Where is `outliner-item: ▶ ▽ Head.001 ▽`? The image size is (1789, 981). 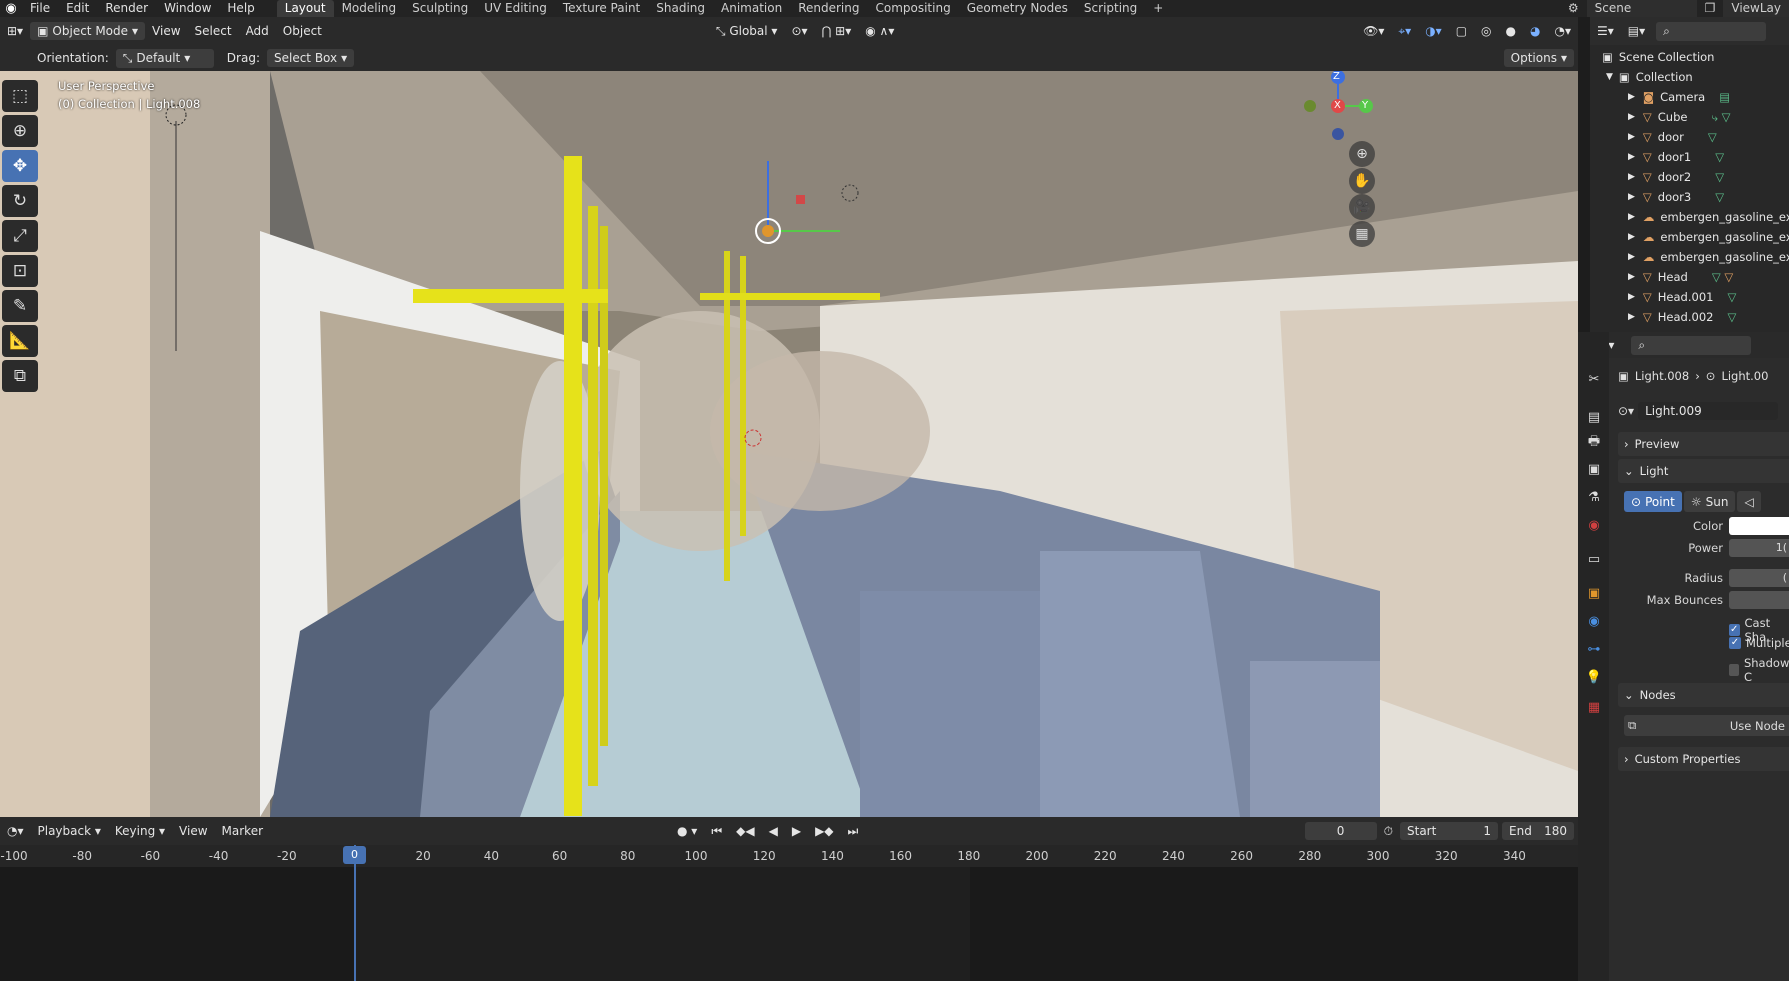
outliner-item: ▶ ▽ Head.001 ▽ is located at coordinates (1689, 297).